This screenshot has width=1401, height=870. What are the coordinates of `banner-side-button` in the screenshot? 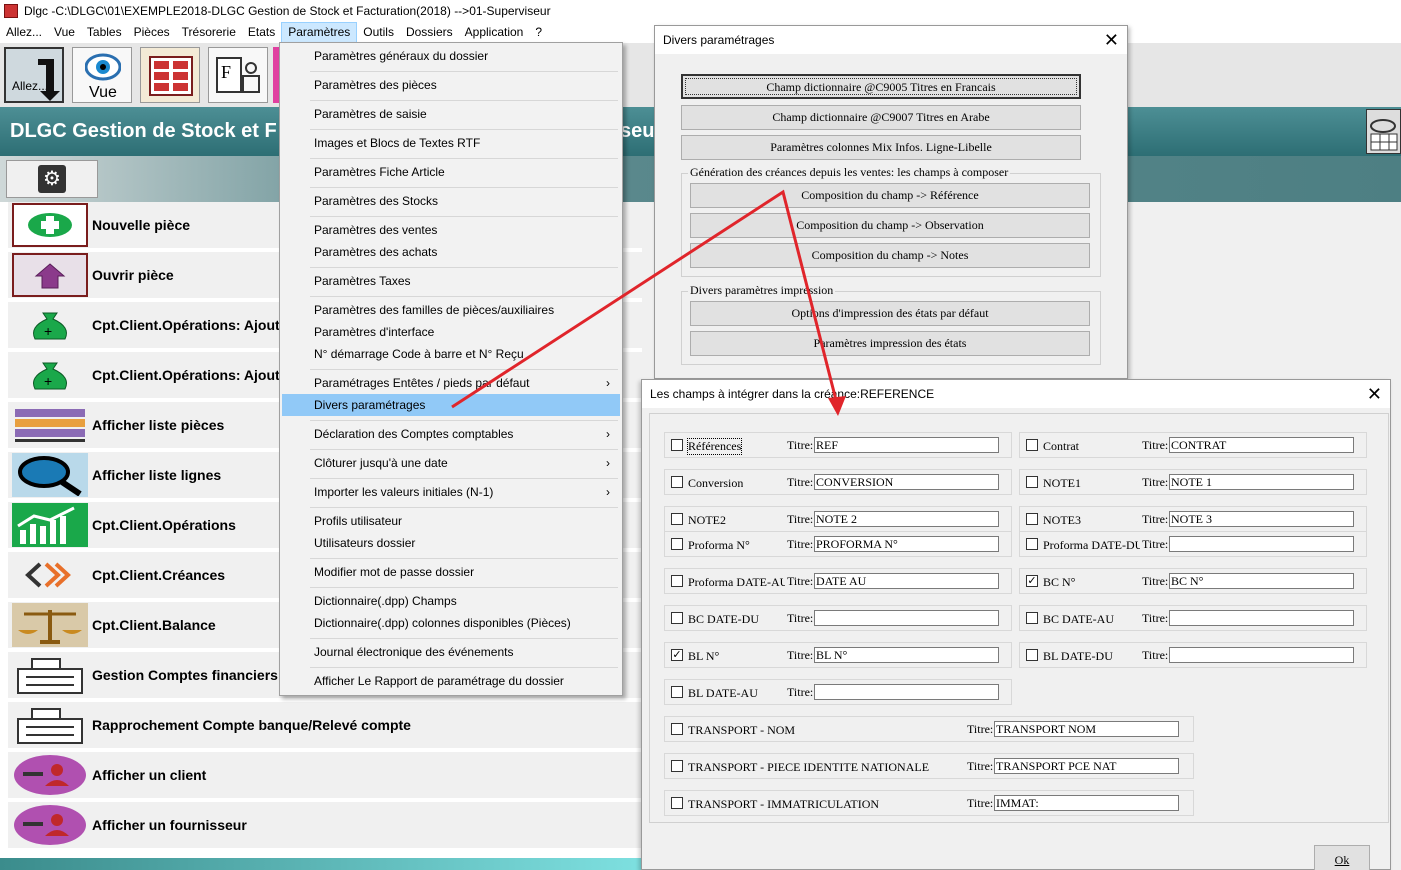 It's located at (1383, 131).